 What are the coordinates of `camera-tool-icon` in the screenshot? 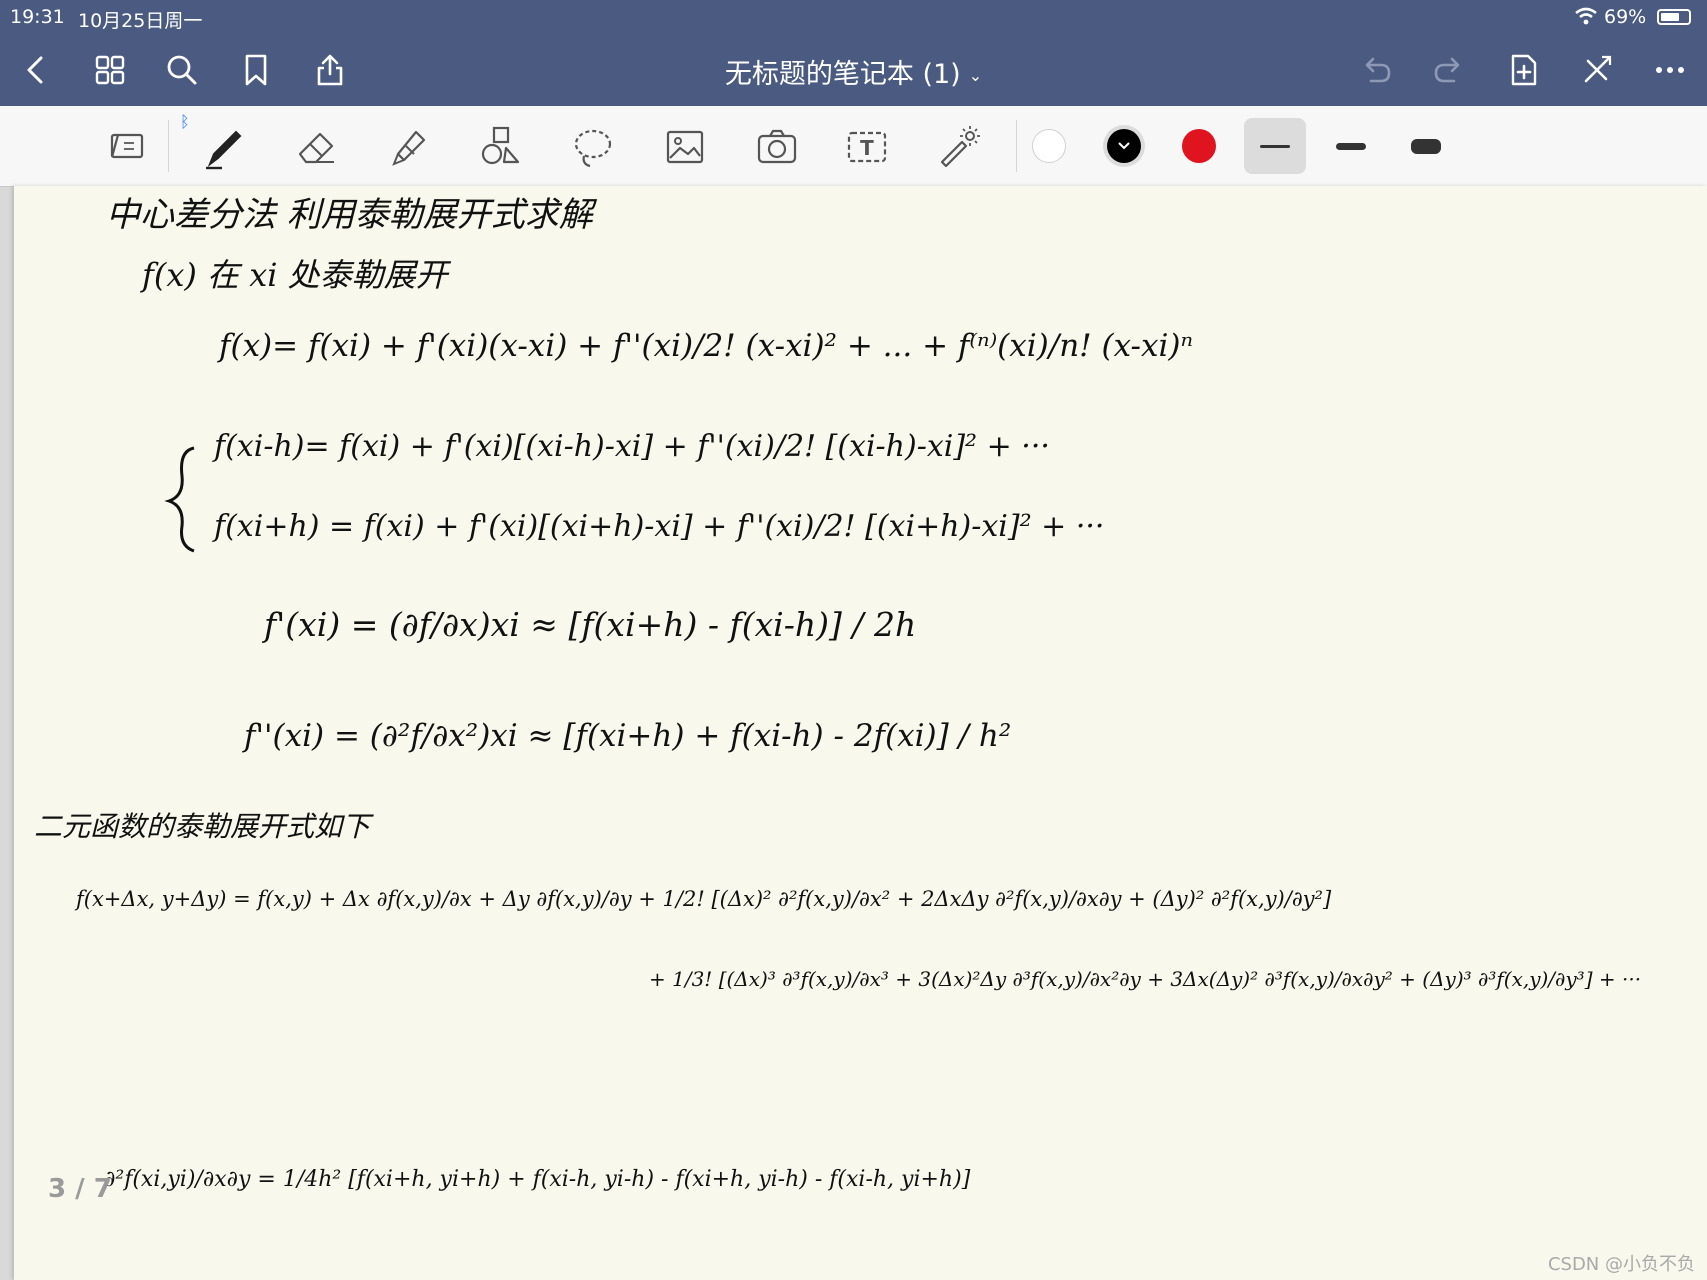 It's located at (777, 147).